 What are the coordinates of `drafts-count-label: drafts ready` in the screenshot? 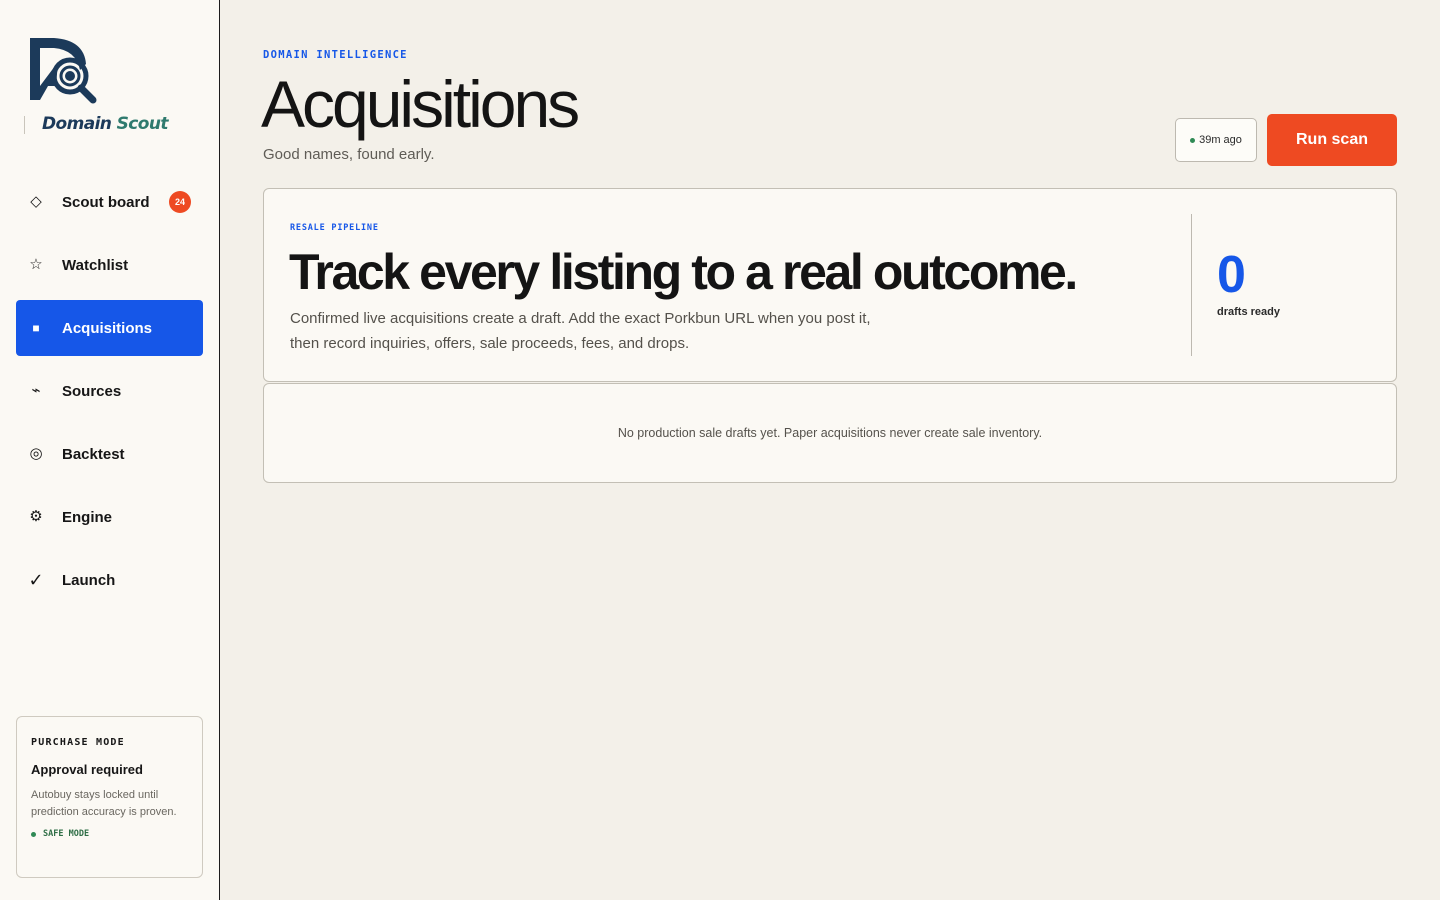 It's located at (1248, 312).